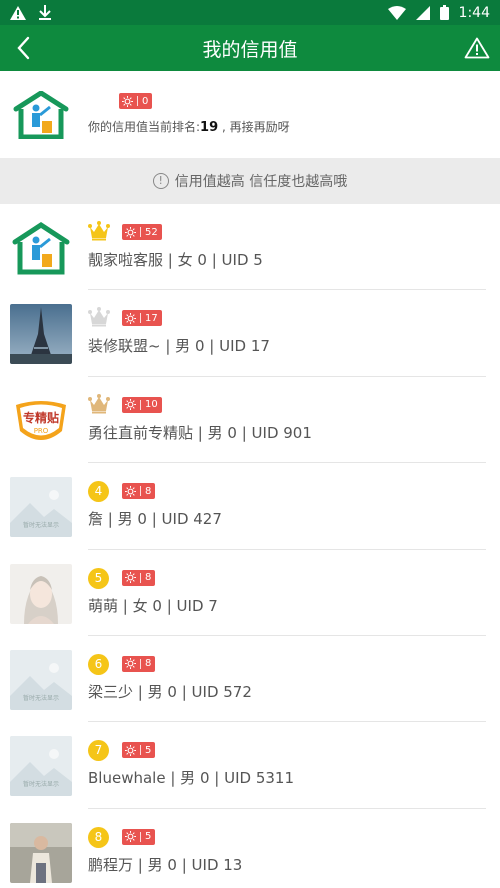 The image size is (500, 888). What do you see at coordinates (151, 318) in the screenshot?
I see `credit-value: 17` at bounding box center [151, 318].